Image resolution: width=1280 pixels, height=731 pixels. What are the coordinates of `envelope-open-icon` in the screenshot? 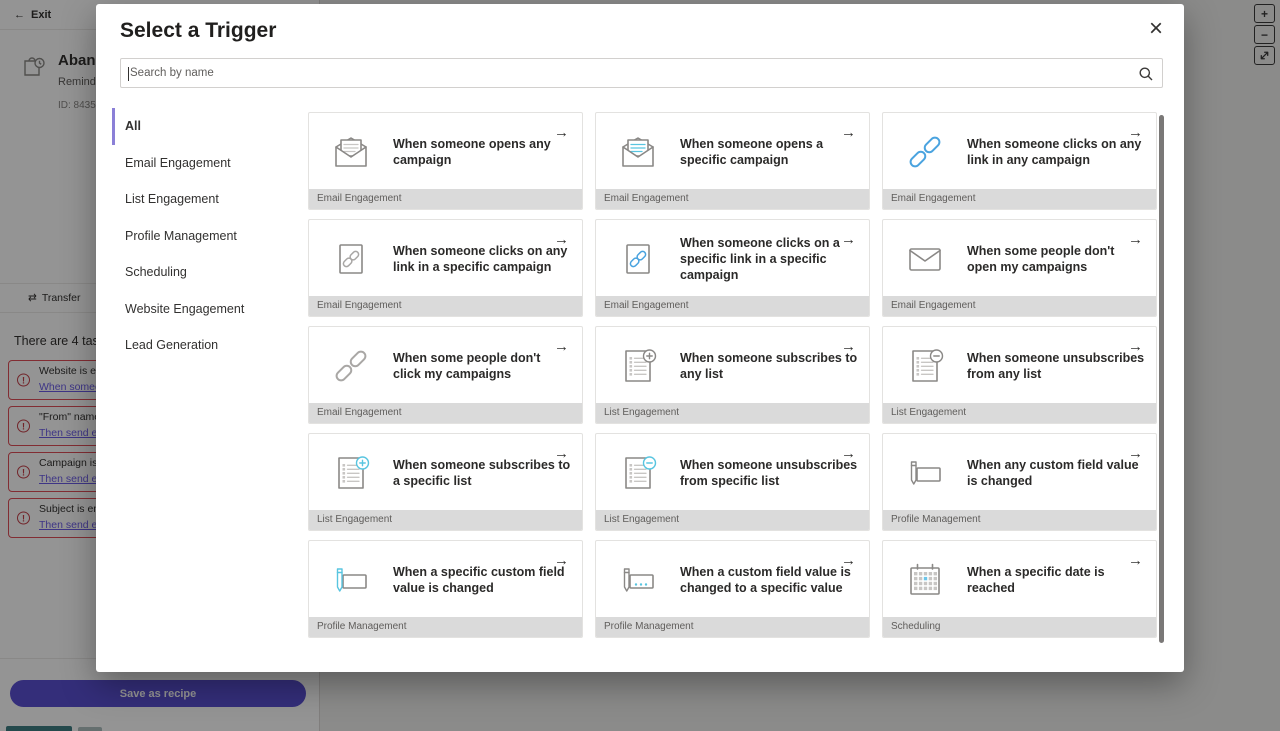 It's located at (351, 152).